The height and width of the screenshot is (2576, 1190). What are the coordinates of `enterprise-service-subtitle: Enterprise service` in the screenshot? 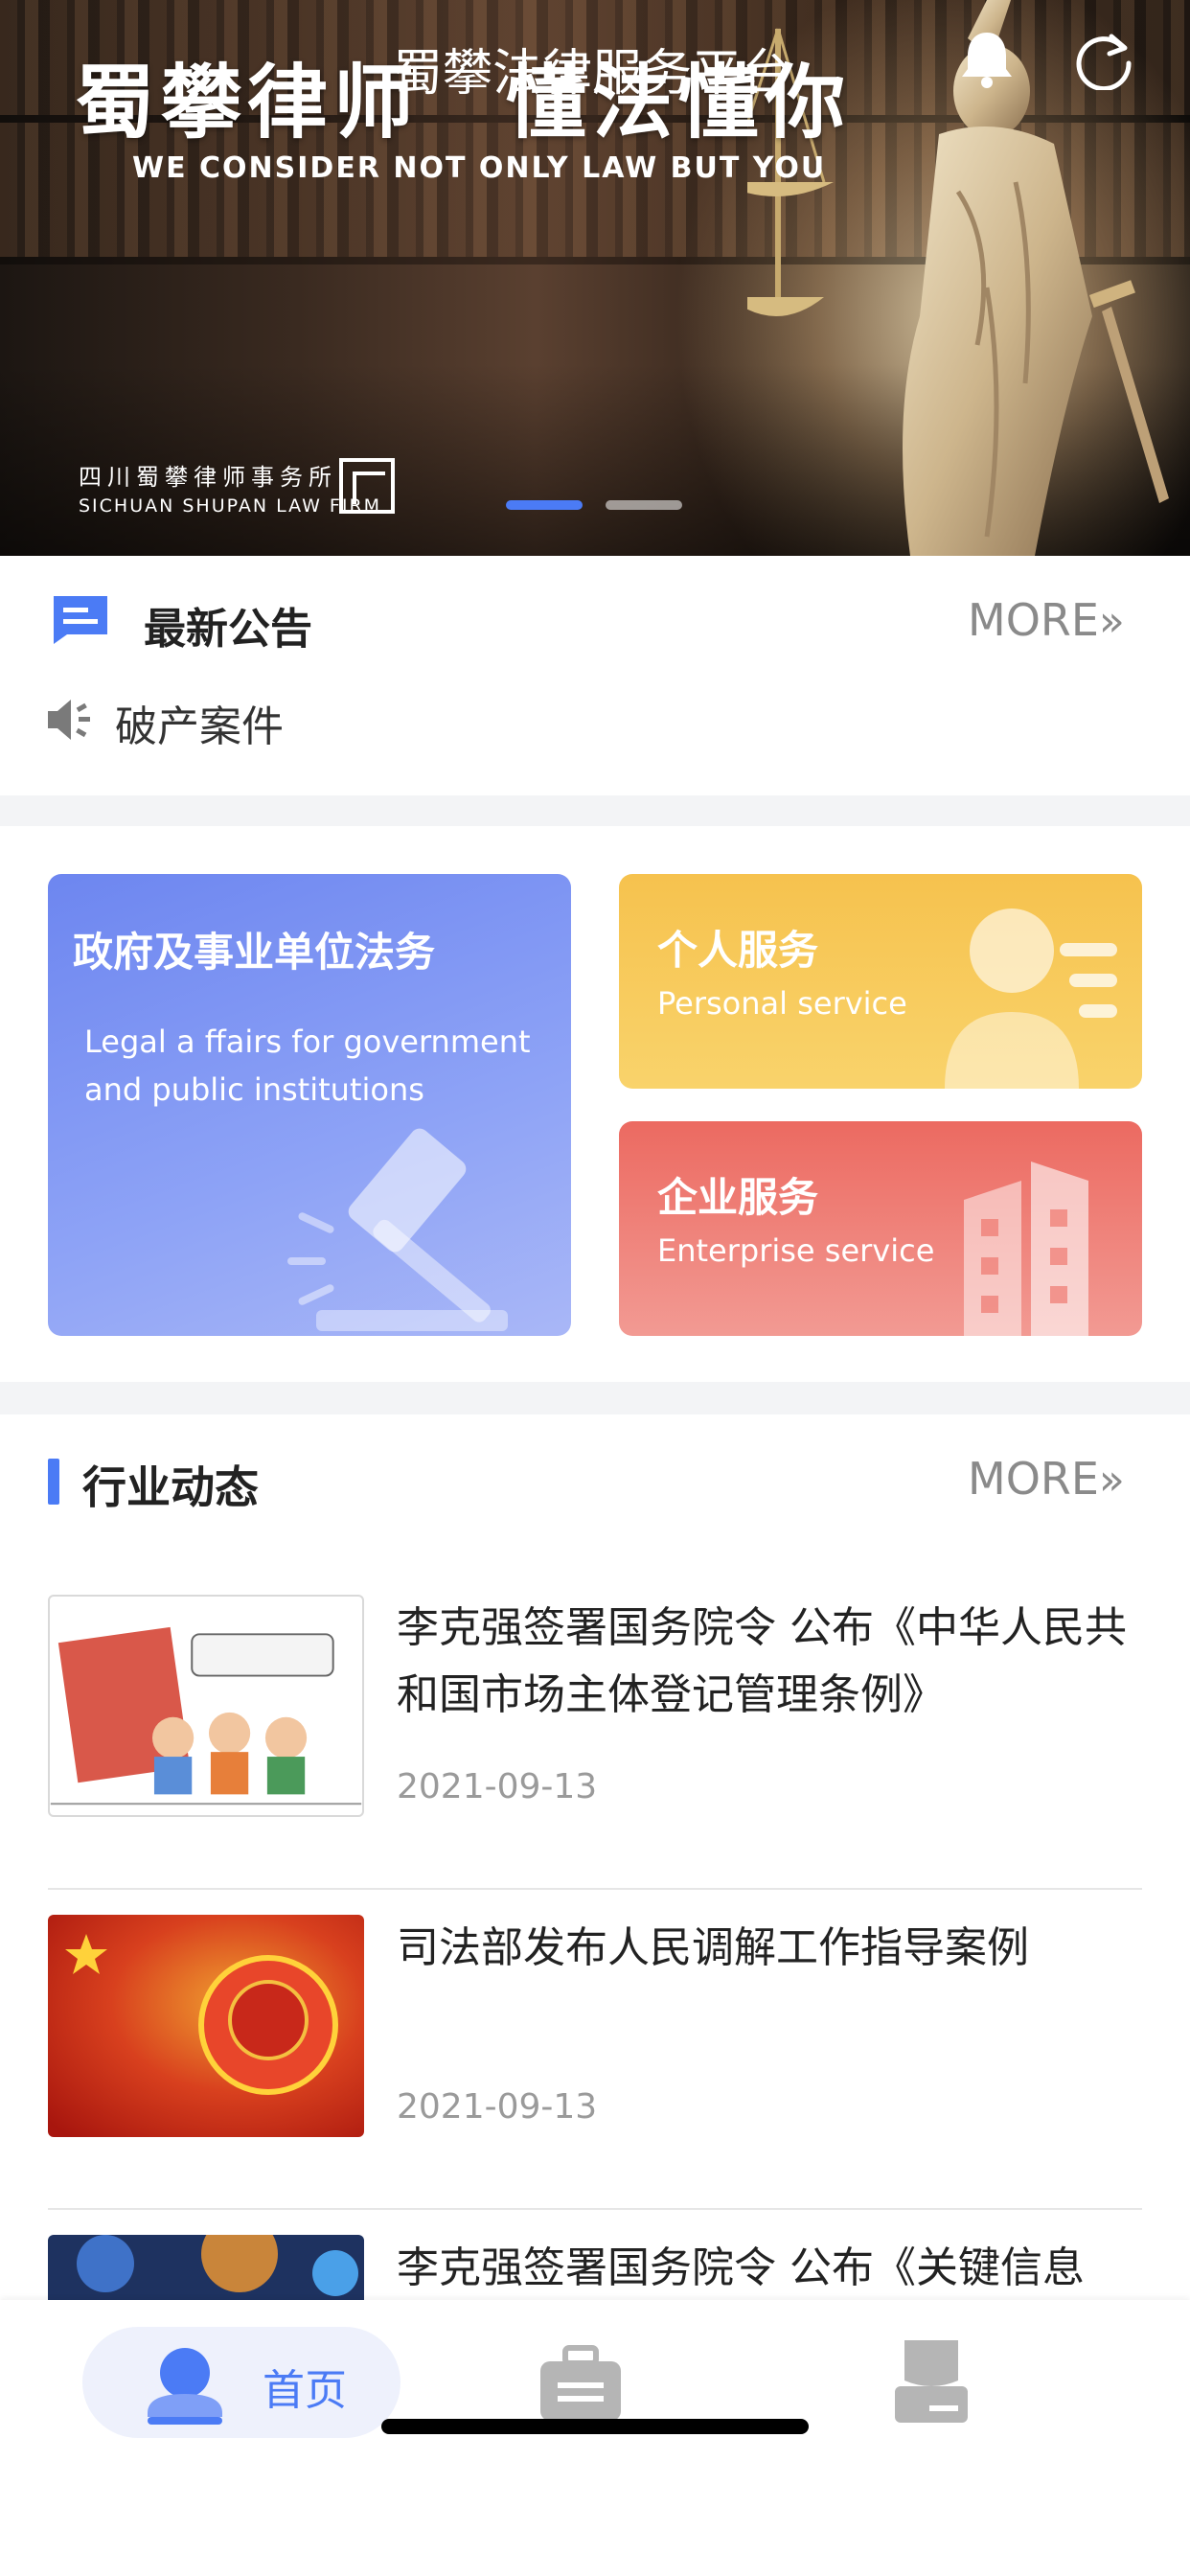 It's located at (796, 1250).